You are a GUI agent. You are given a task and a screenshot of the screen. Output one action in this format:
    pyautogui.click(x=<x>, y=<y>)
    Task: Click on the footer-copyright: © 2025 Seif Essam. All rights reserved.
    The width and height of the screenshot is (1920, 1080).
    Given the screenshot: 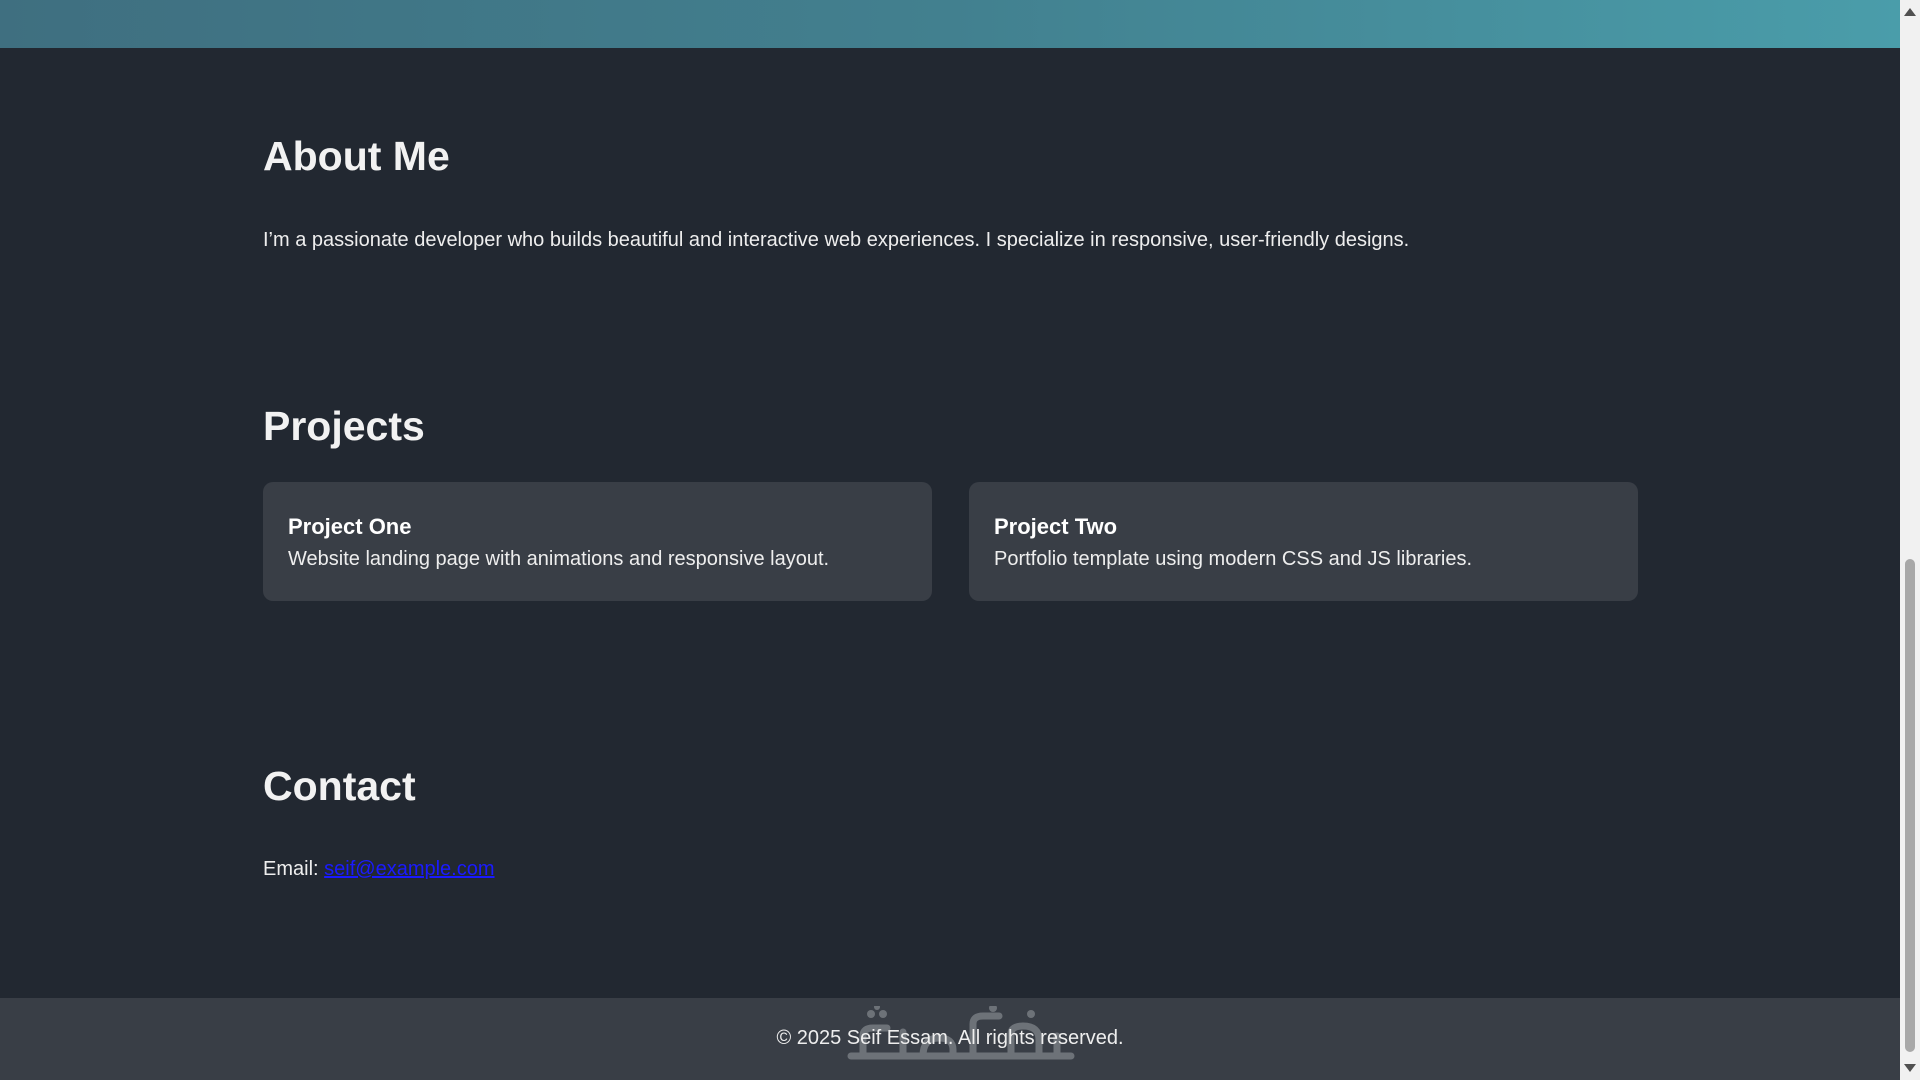 What is the action you would take?
    pyautogui.click(x=950, y=1038)
    